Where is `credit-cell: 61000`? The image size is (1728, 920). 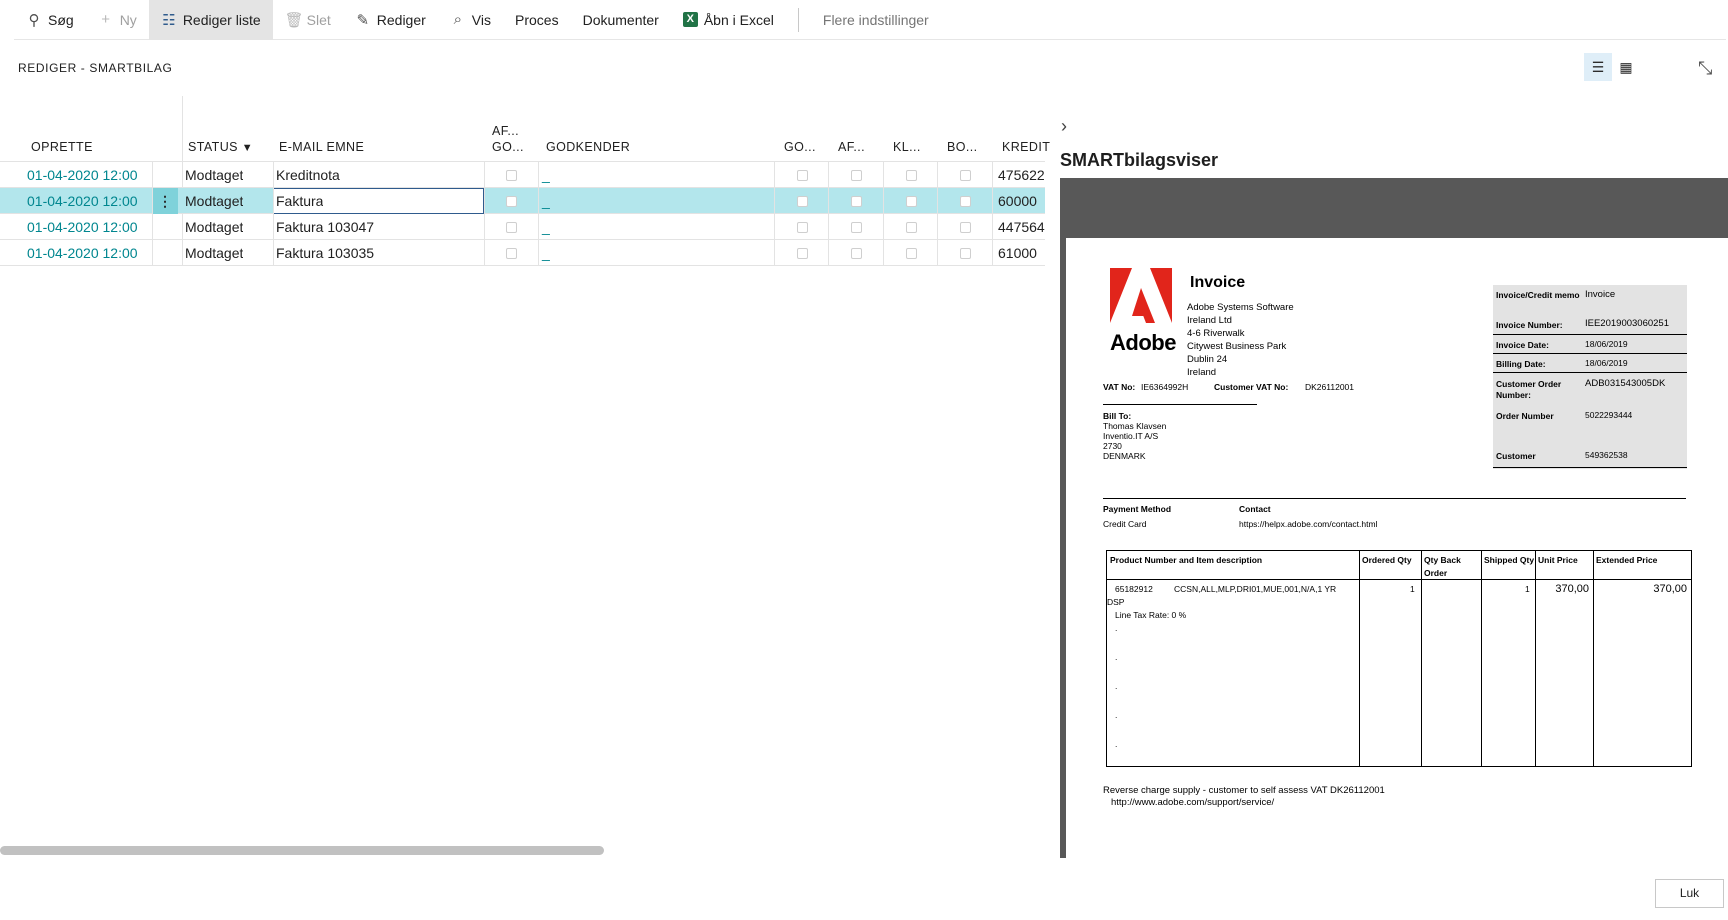 credit-cell: 61000 is located at coordinates (1017, 253).